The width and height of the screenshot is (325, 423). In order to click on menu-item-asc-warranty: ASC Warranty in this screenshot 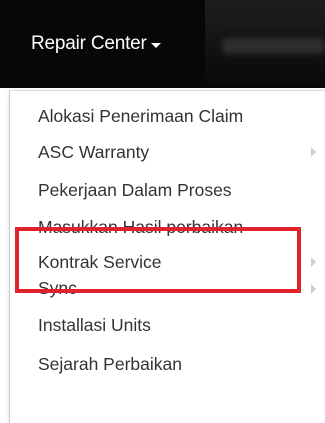, I will do `click(167, 152)`.